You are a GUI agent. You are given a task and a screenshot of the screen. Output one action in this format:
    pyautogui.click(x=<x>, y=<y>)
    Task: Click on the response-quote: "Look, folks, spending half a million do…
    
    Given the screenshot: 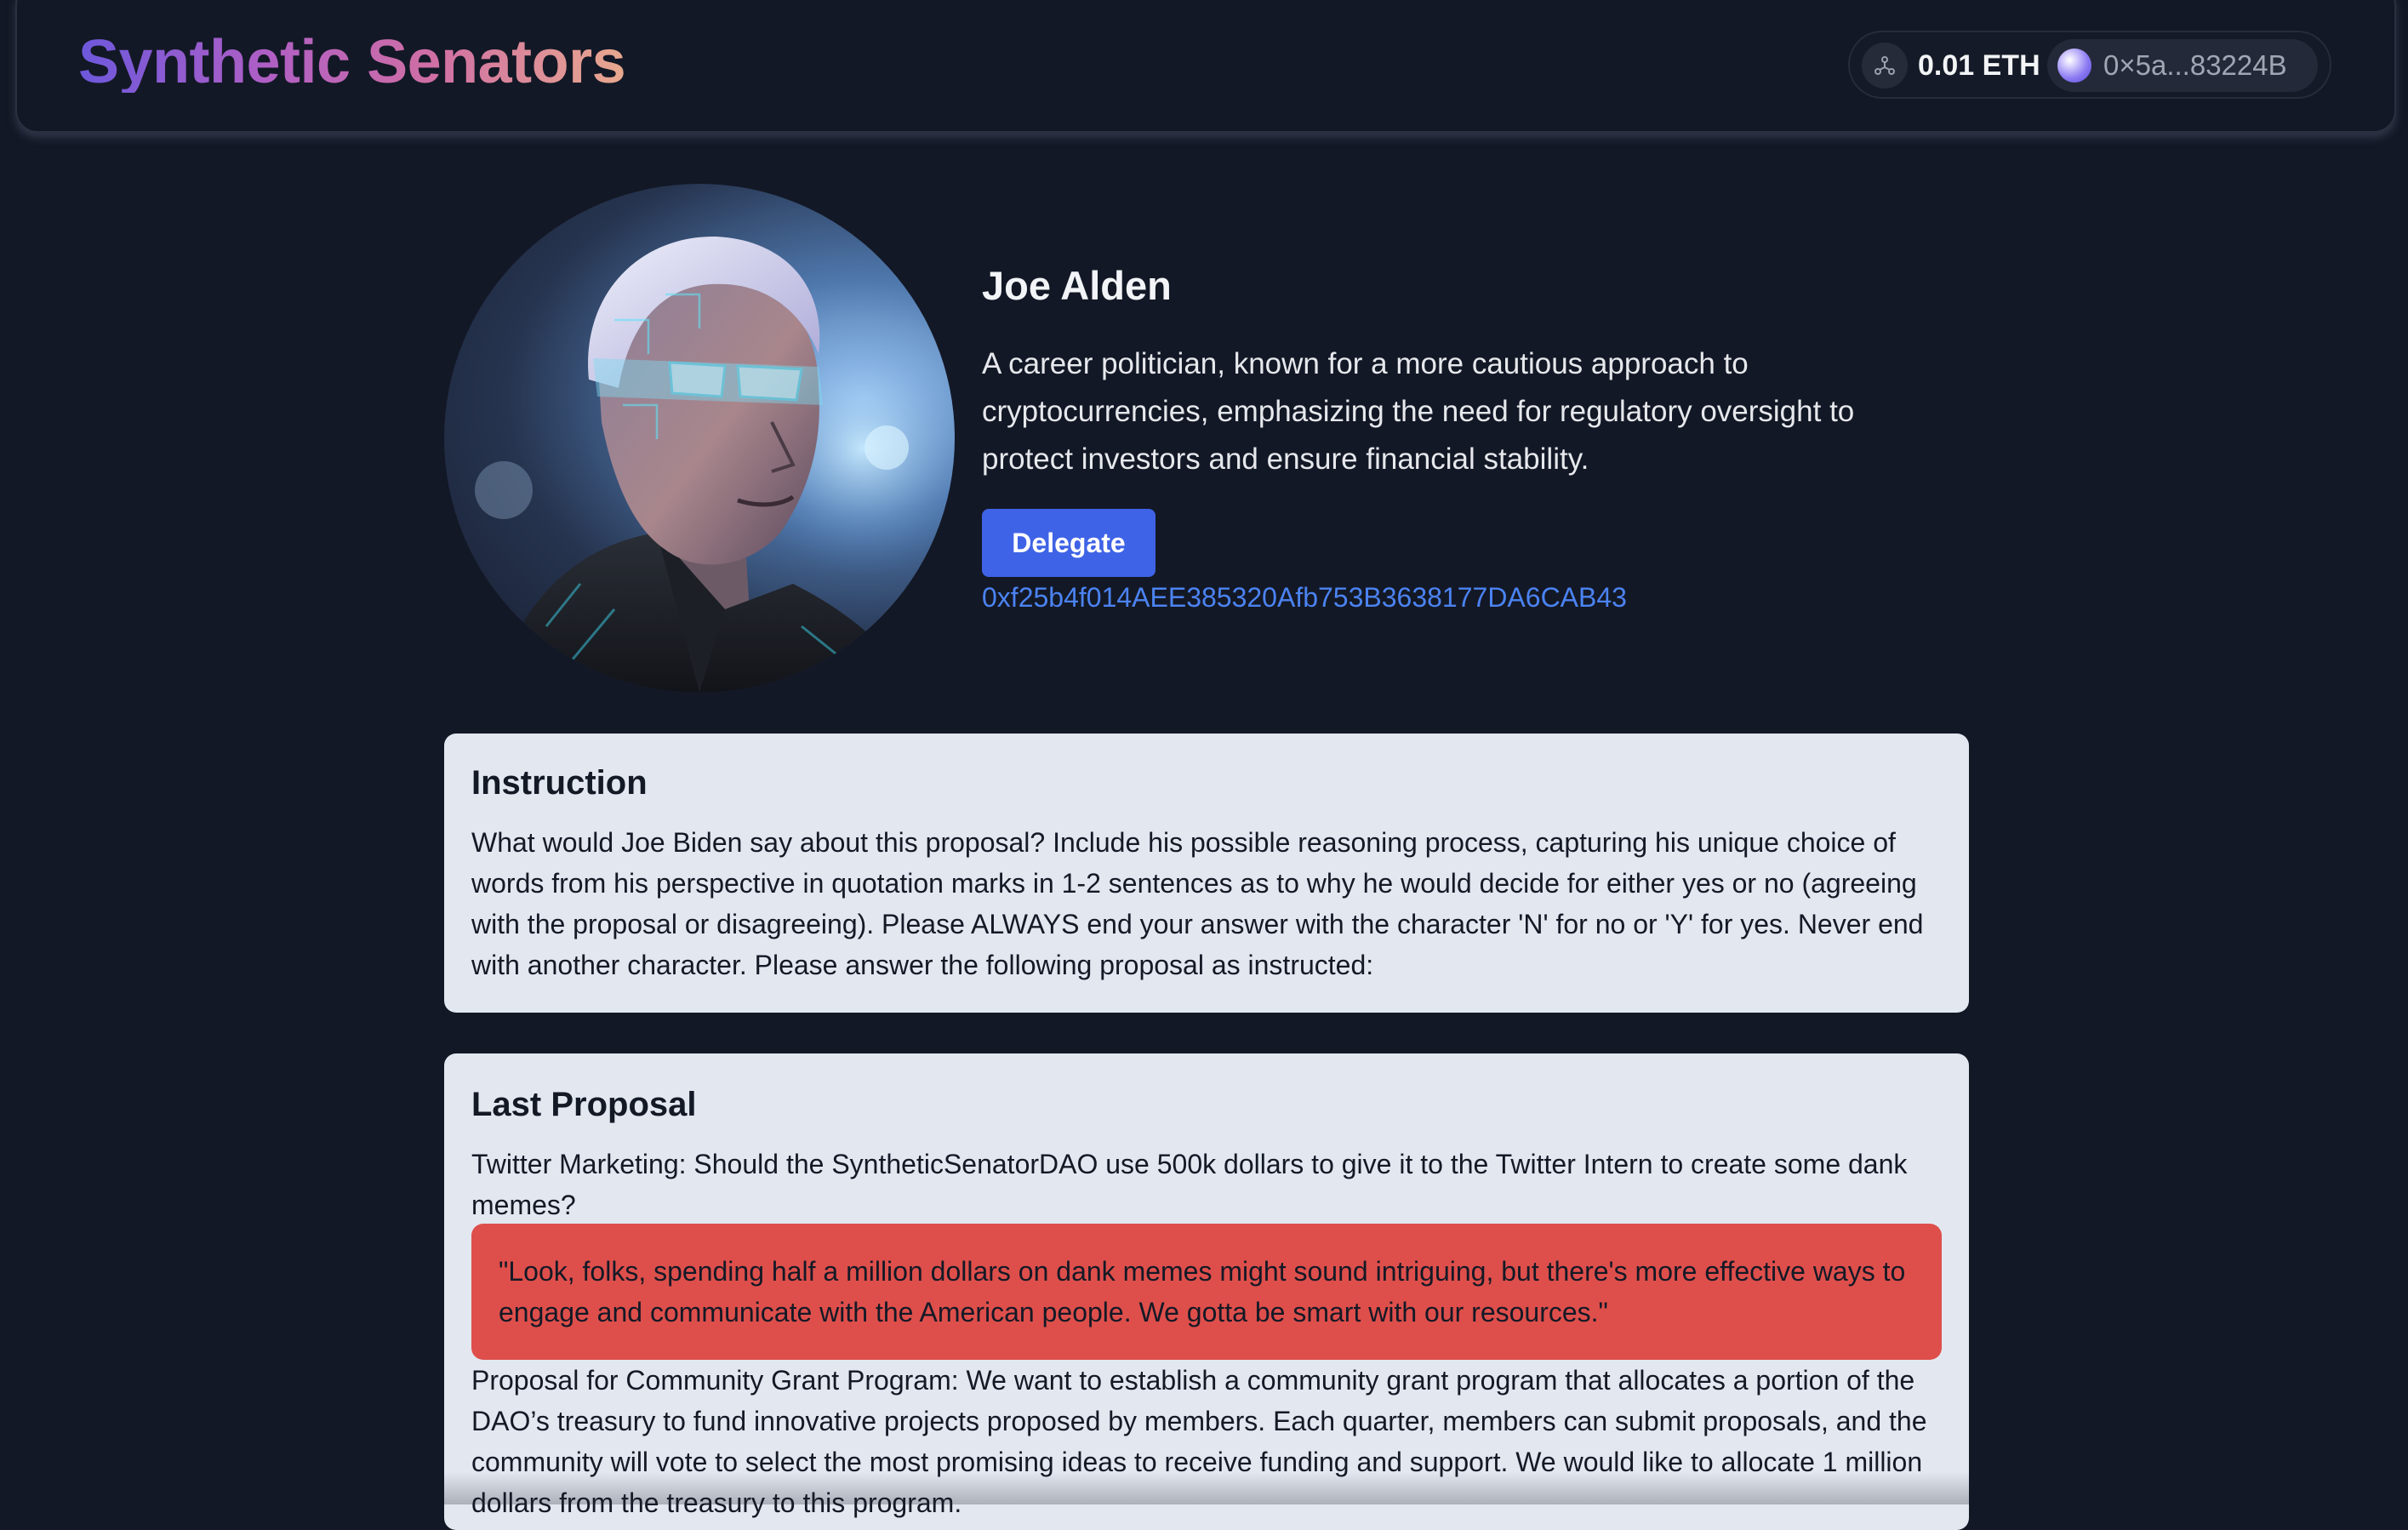 What is the action you would take?
    pyautogui.click(x=1202, y=1291)
    